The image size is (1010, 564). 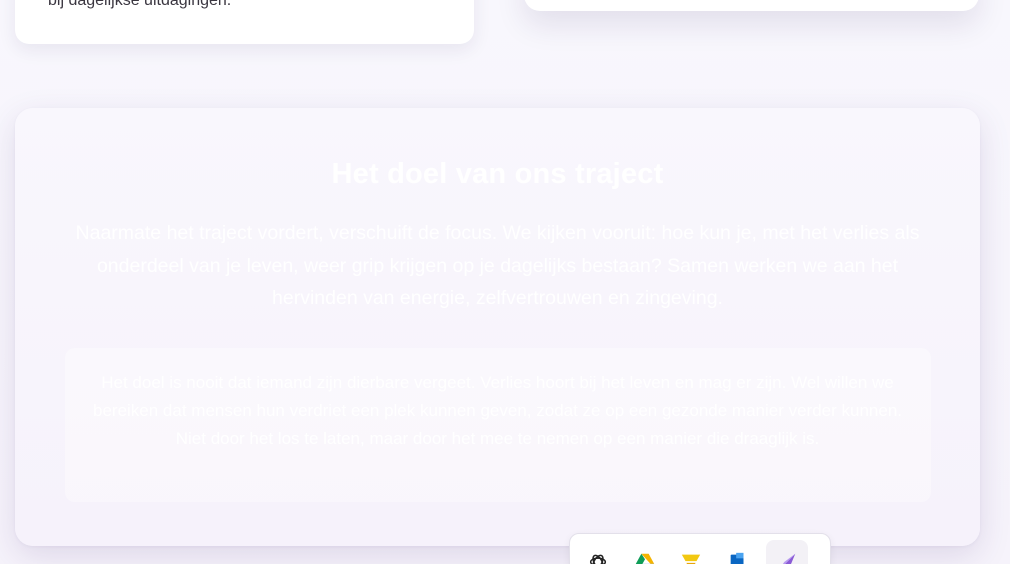 What do you see at coordinates (691, 557) in the screenshot?
I see `power-bi-icon` at bounding box center [691, 557].